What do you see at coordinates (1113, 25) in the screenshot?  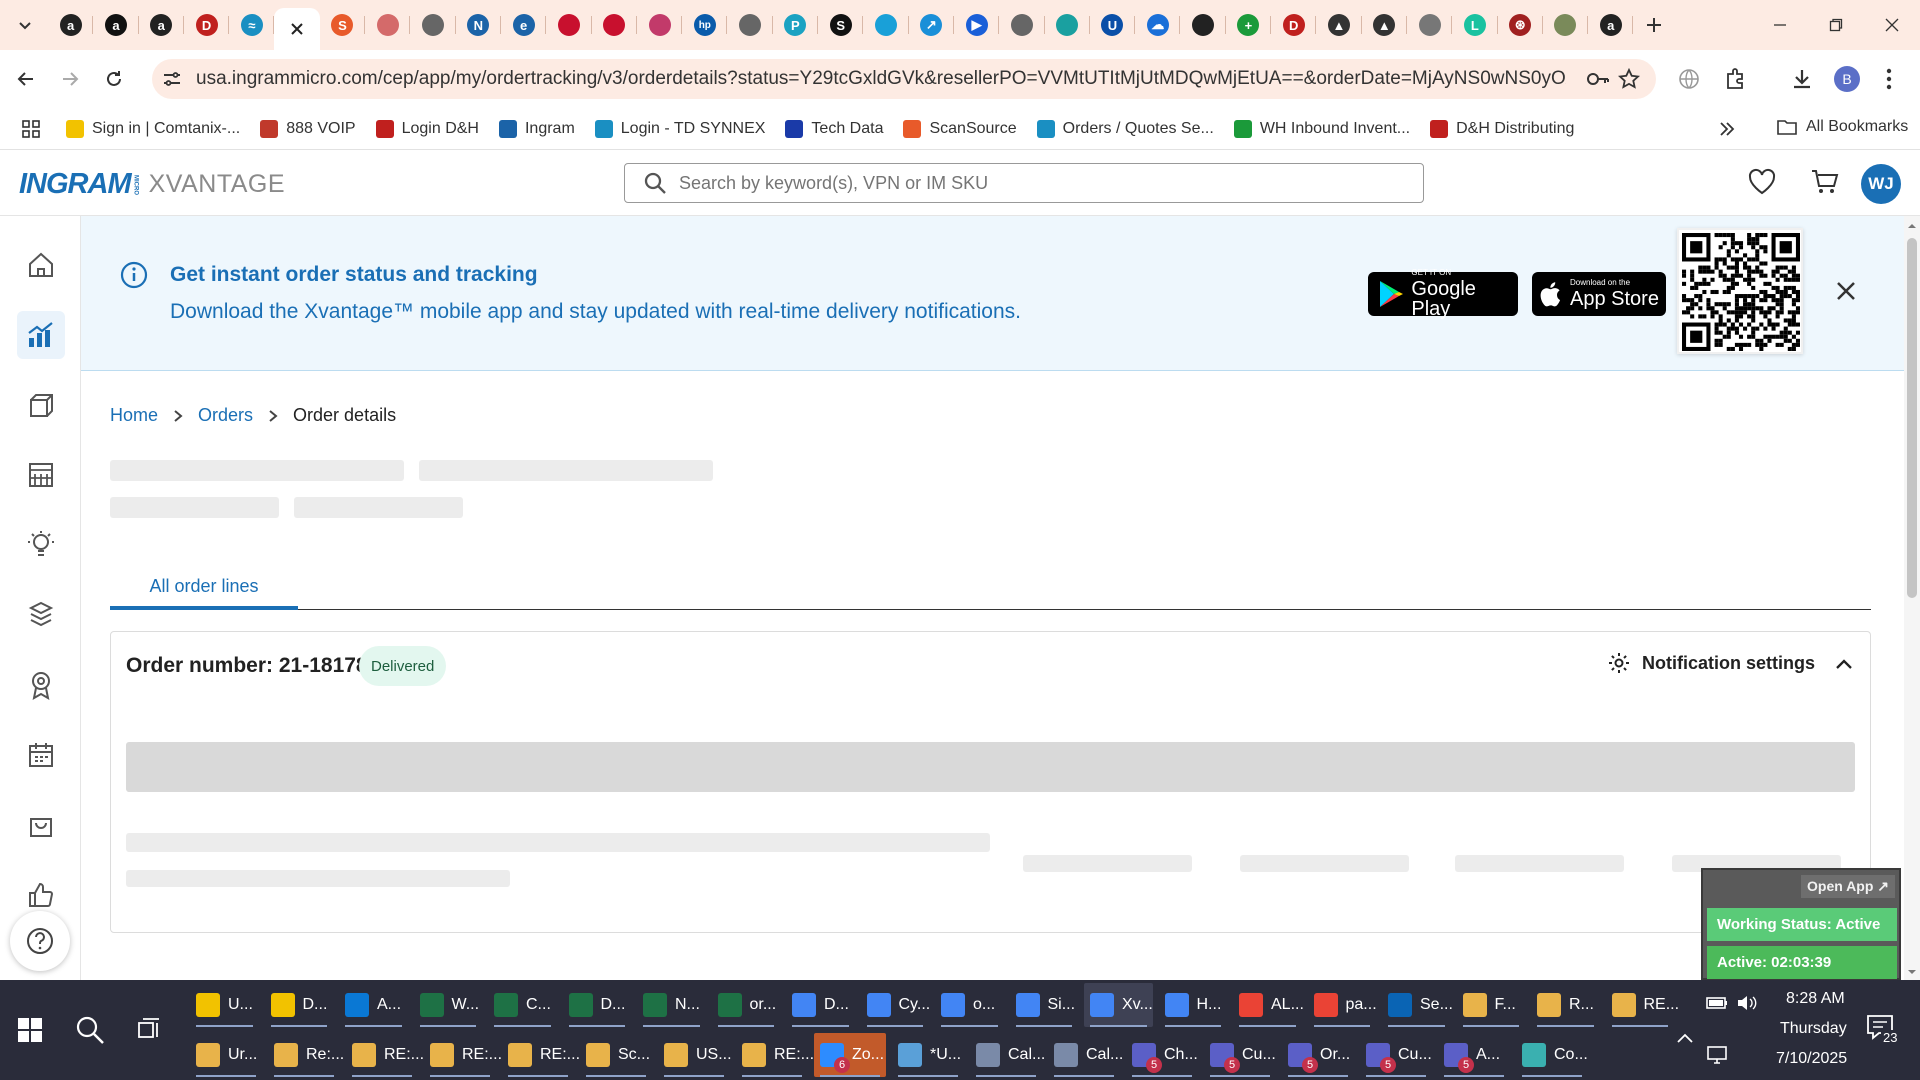 I see `browser-tab: U` at bounding box center [1113, 25].